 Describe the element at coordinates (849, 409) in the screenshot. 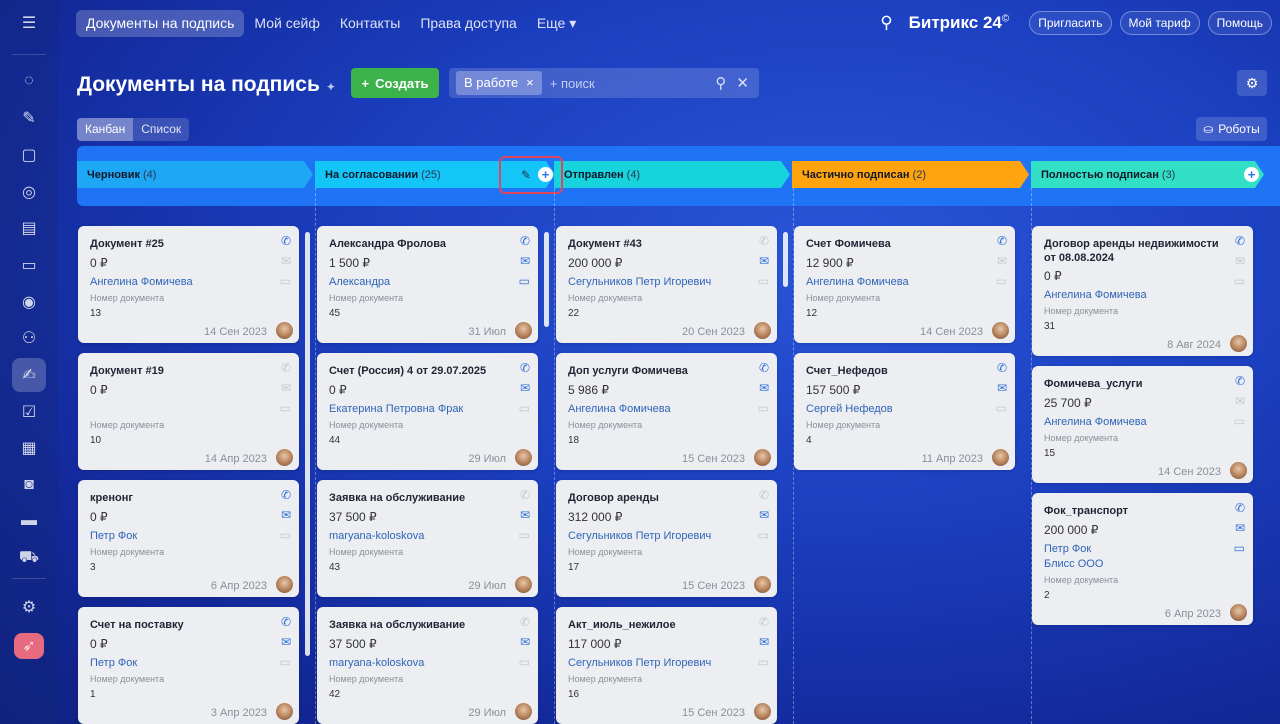

I see `card-contact-link: Сергей Нефедов` at that location.